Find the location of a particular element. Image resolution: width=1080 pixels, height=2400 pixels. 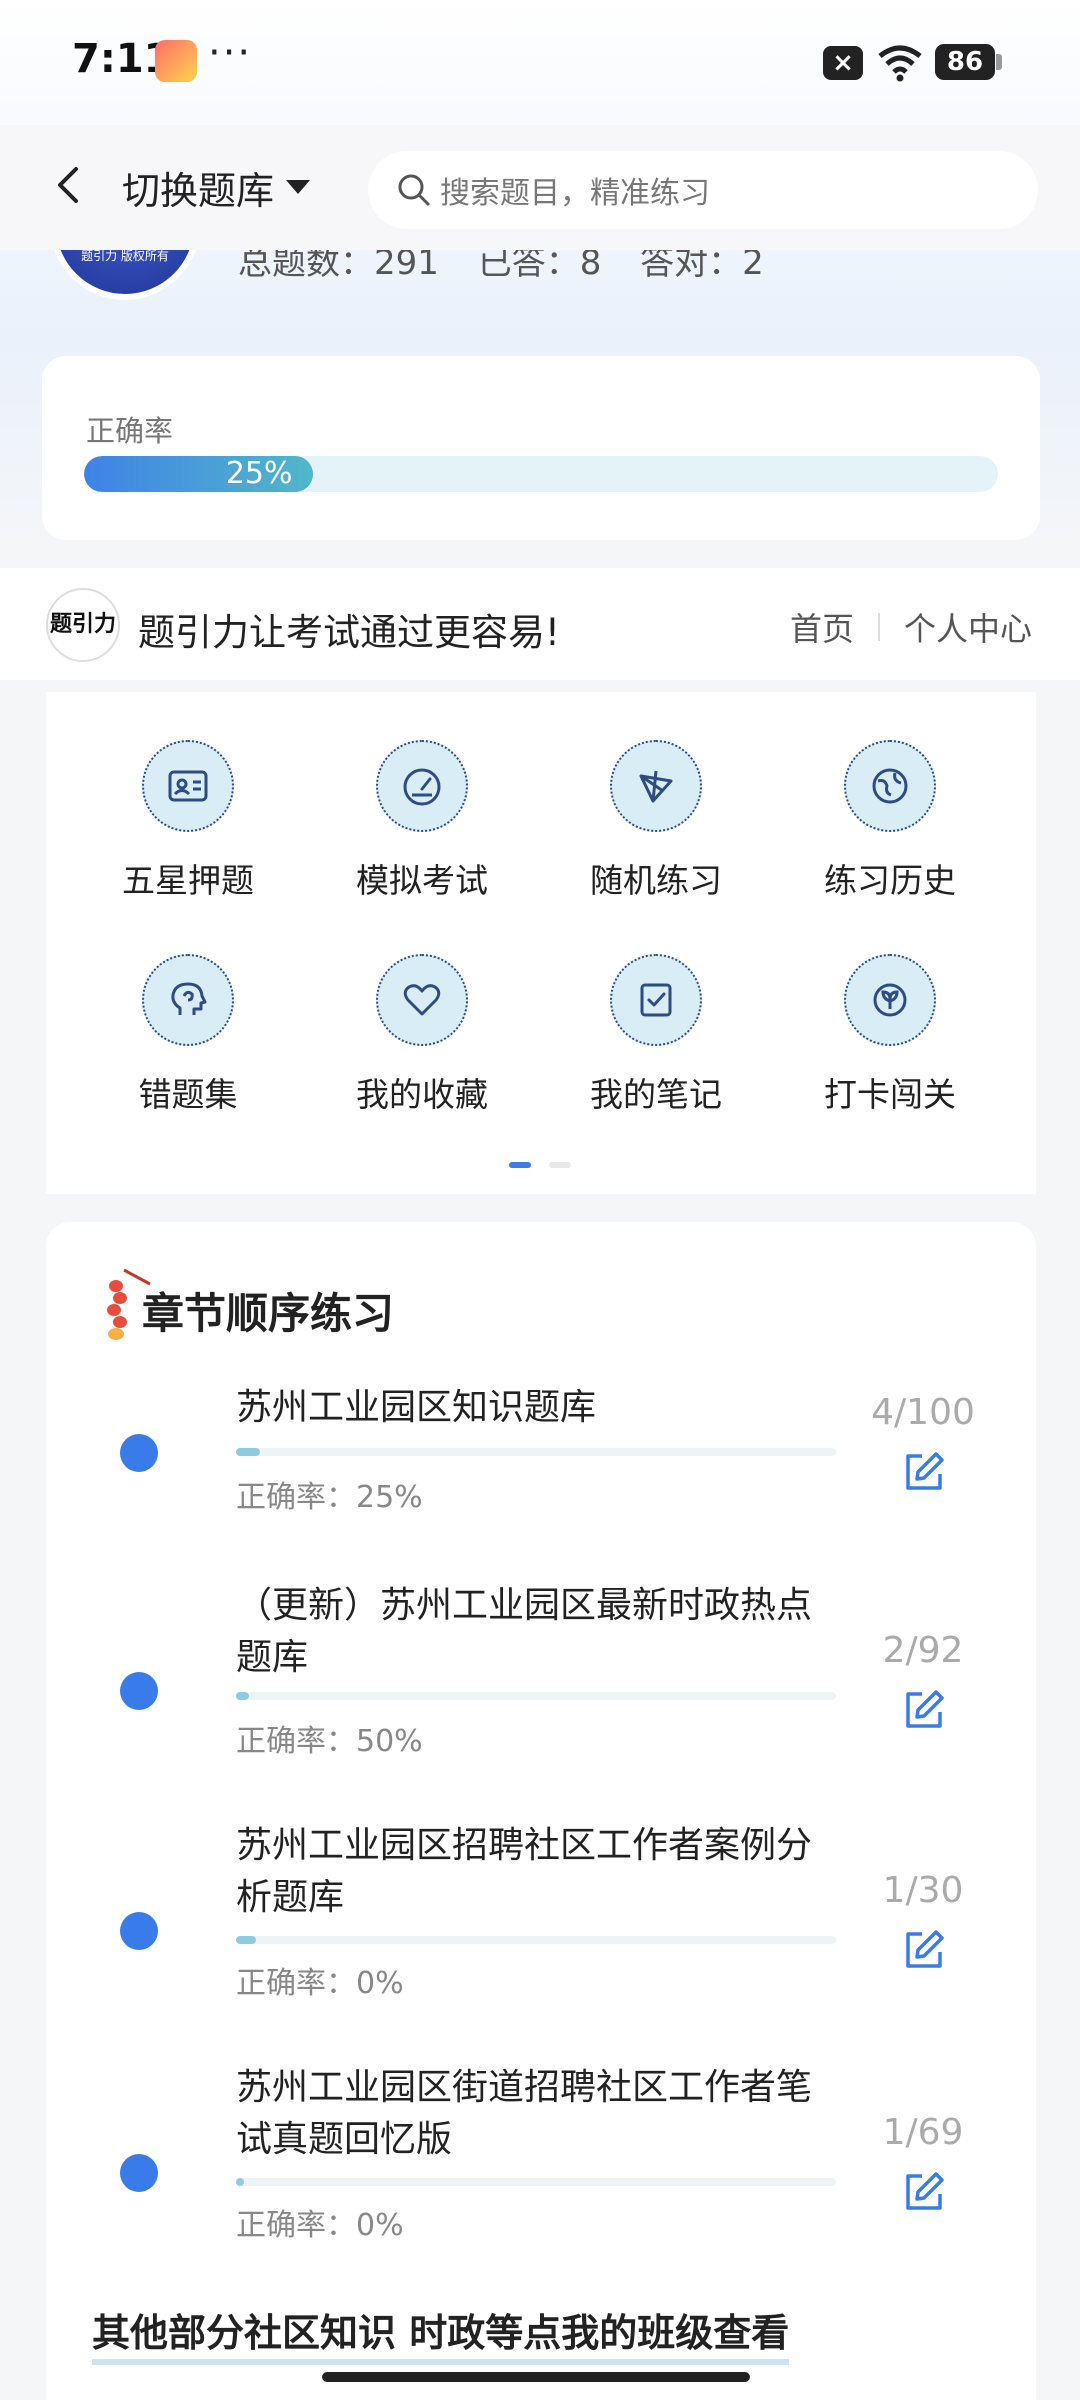

feature-wrong-questions: 错题集 is located at coordinates (188, 1035).